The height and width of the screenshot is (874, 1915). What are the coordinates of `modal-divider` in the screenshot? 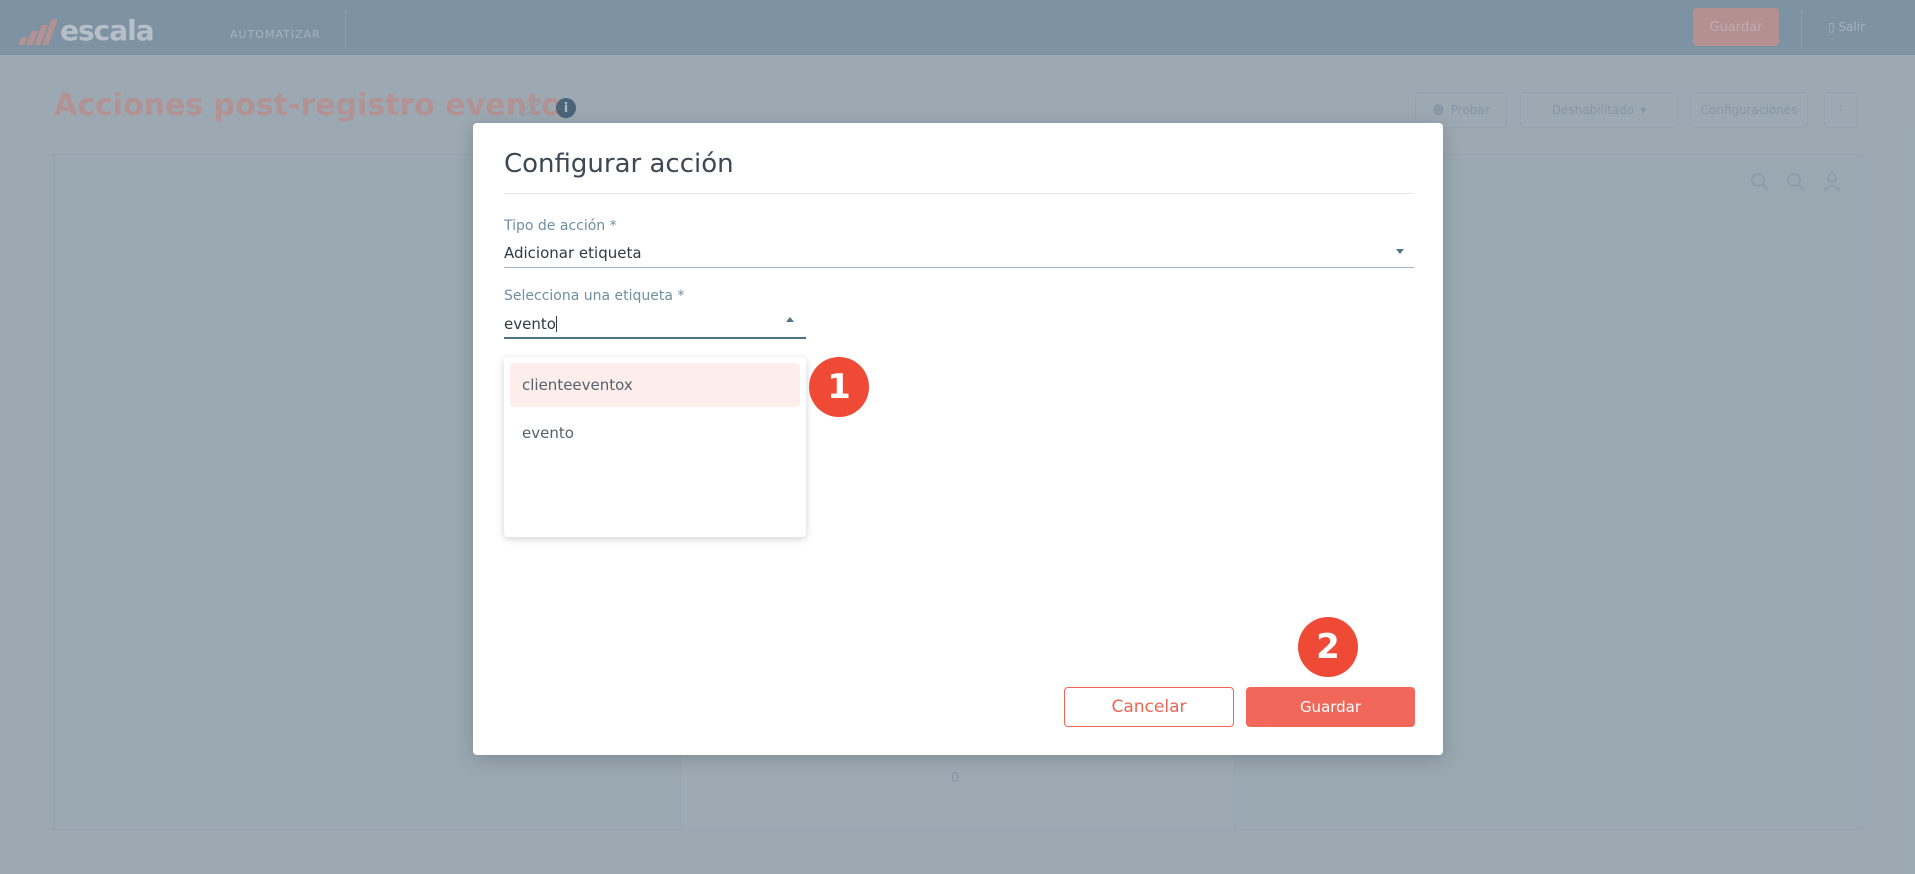 It's located at (959, 193).